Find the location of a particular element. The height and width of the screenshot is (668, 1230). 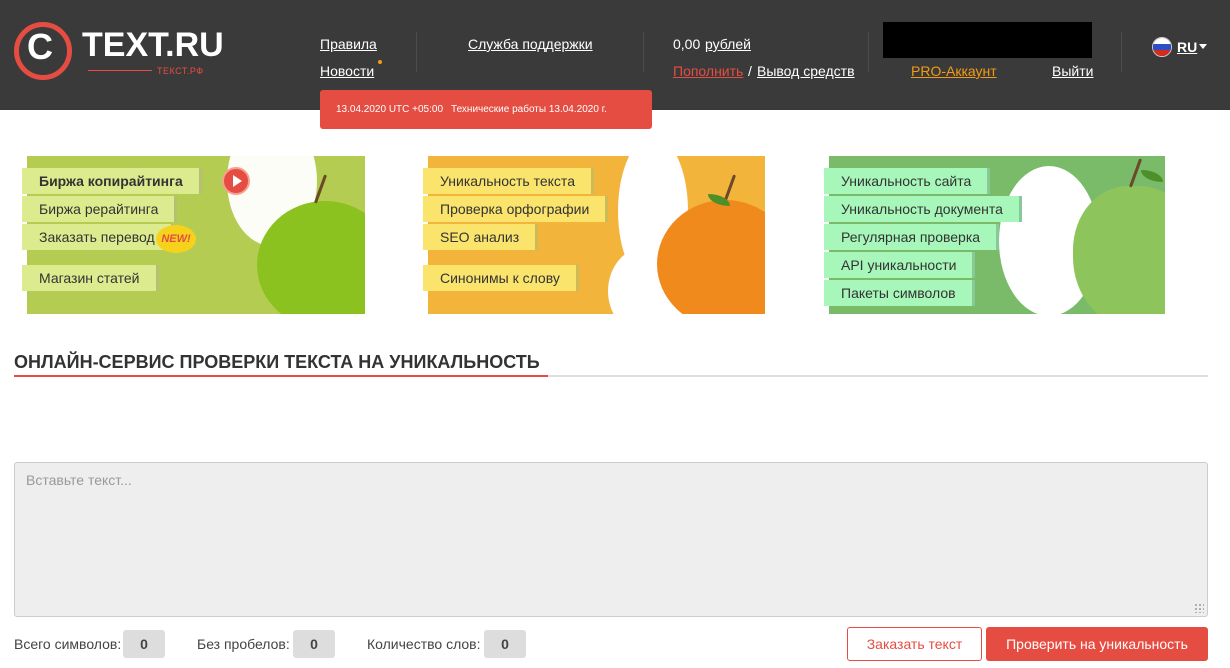

tag-rewriting-exchange: Биржа рерайтинга is located at coordinates (100, 209).